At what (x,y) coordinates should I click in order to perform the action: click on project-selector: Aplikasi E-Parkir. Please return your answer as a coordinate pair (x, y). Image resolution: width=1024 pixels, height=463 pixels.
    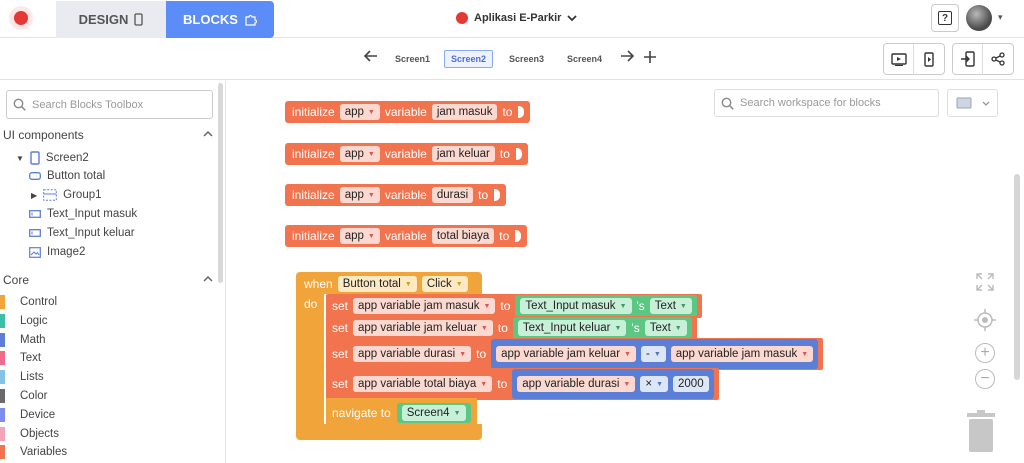
    Looking at the image, I should click on (517, 18).